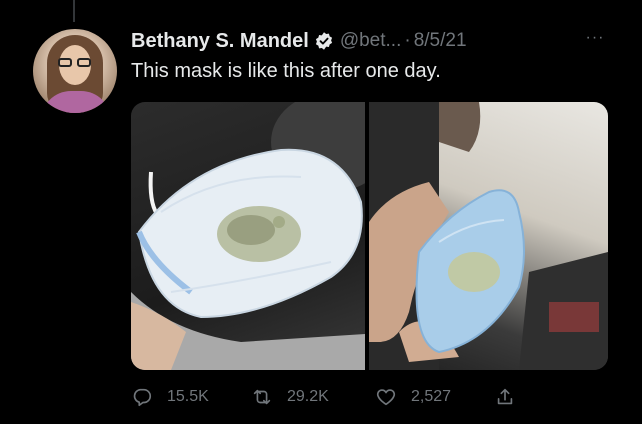  I want to click on verified-badge-icon, so click(323, 41).